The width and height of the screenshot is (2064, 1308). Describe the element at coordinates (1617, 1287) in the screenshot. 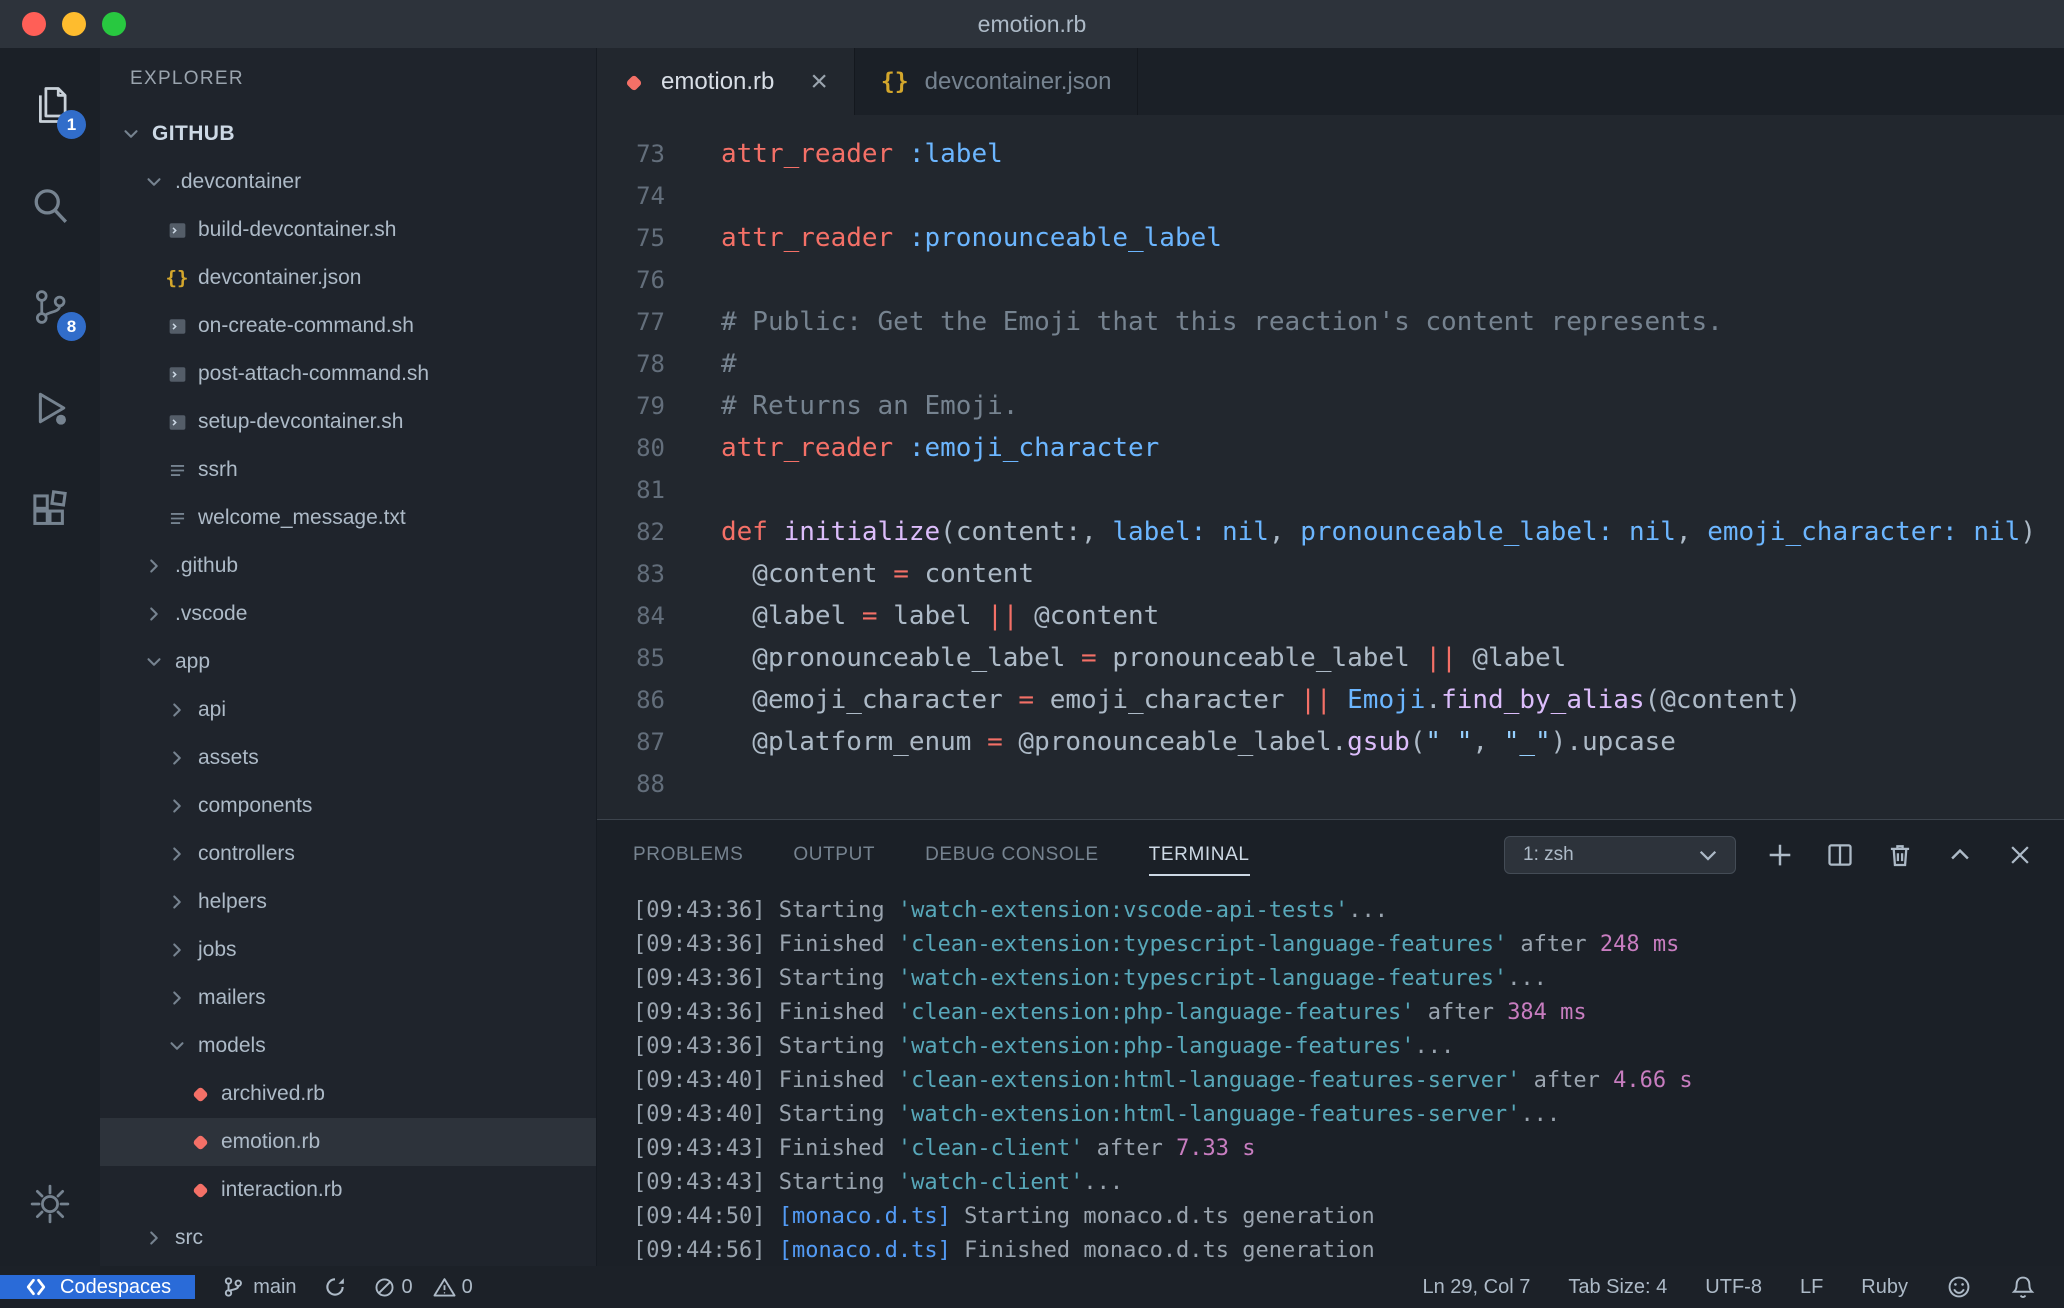

I see `indentation-indicator: Tab Size: 4` at that location.